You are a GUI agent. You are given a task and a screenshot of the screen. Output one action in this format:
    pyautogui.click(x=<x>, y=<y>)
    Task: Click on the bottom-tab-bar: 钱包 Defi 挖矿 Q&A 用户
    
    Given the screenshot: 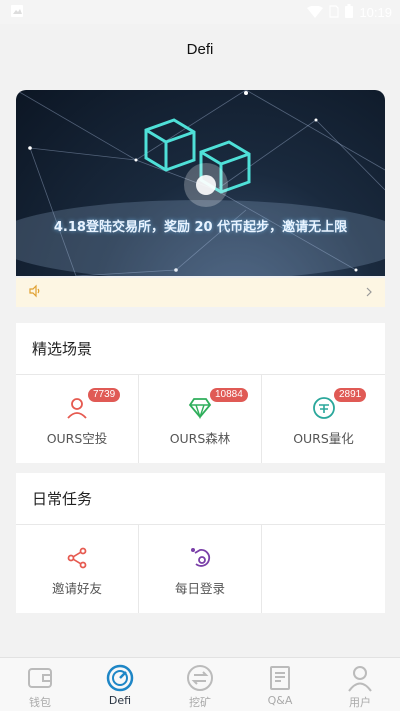 What is the action you would take?
    pyautogui.click(x=200, y=684)
    